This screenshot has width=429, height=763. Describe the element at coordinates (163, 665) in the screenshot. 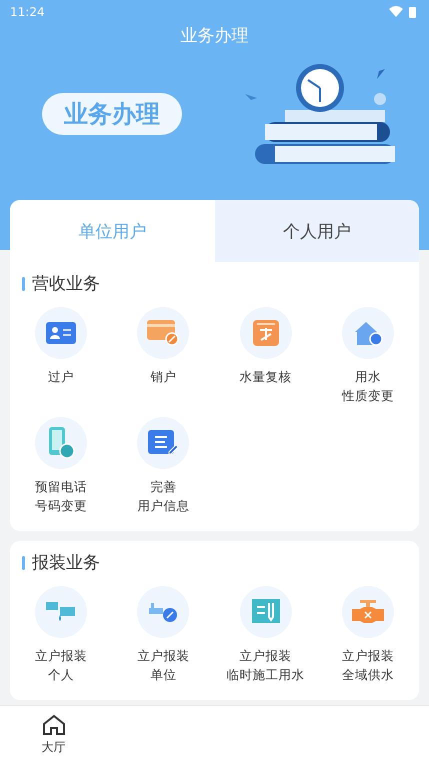

I see `service-label: 立户报装 单位` at that location.